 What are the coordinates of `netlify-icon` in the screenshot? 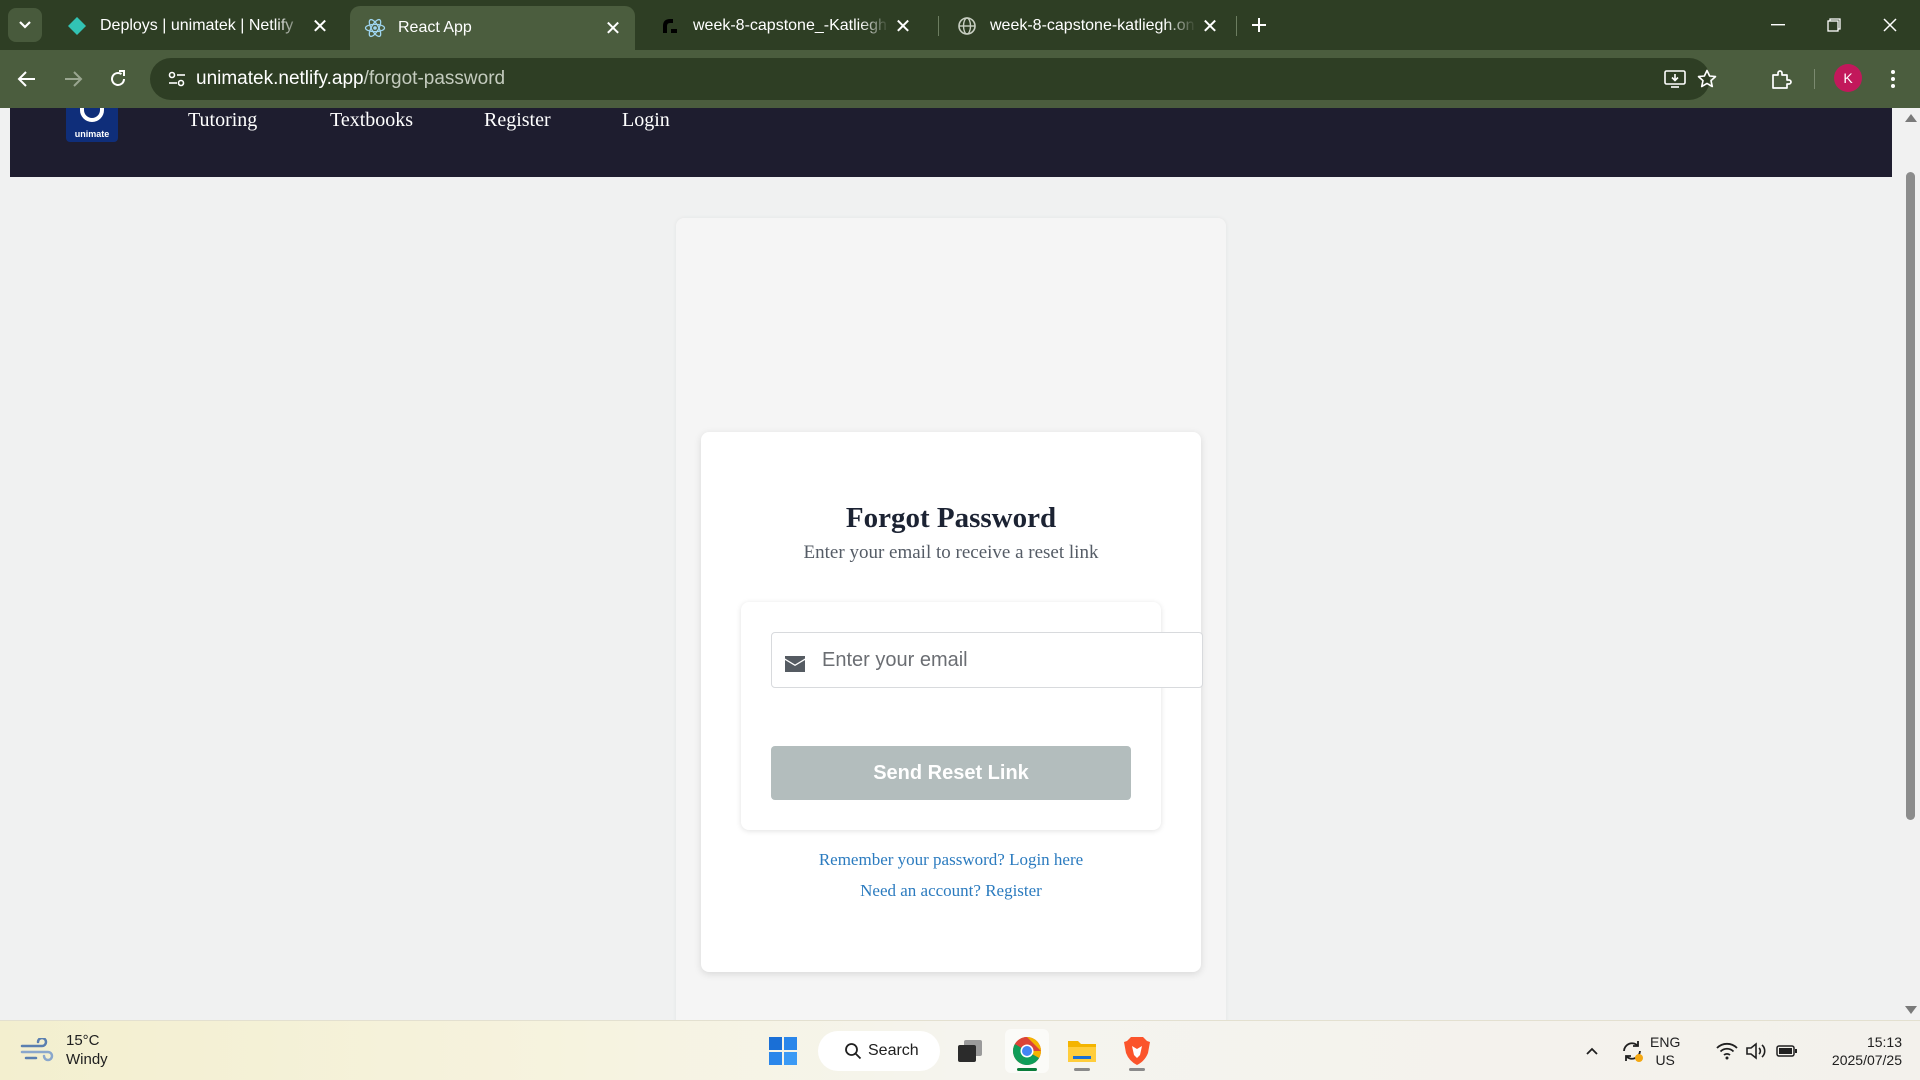 It's located at (77, 26).